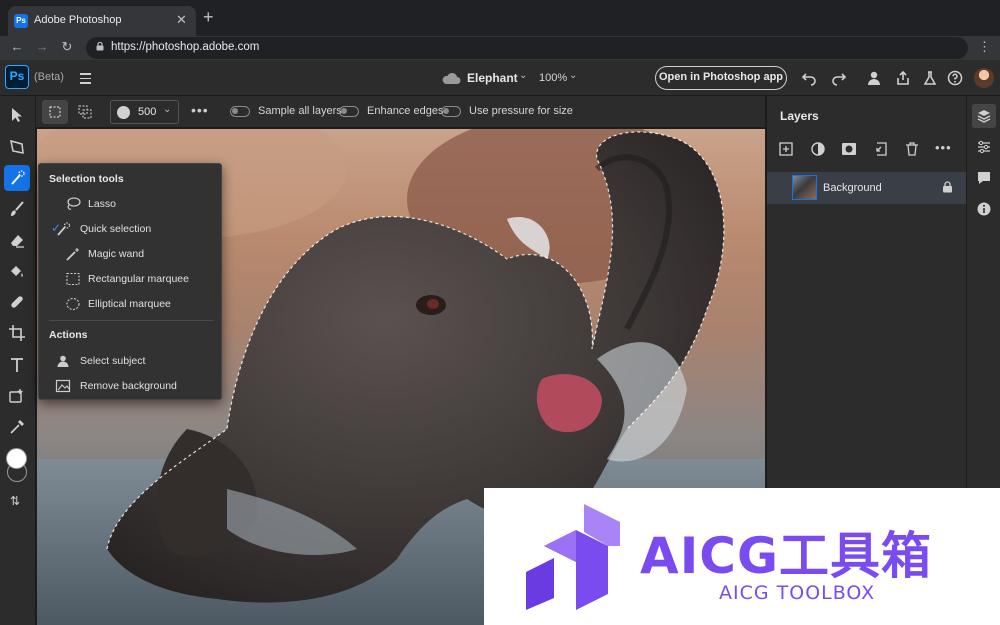 The width and height of the screenshot is (1000, 625). Describe the element at coordinates (55, 112) in the screenshot. I see `new-selection-mode-button` at that location.